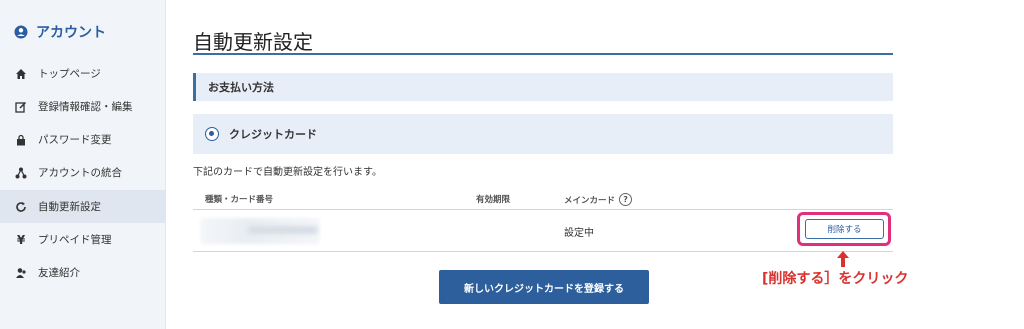 Image resolution: width=1024 pixels, height=329 pixels. I want to click on column-header-expiry: 有効期限, so click(493, 200).